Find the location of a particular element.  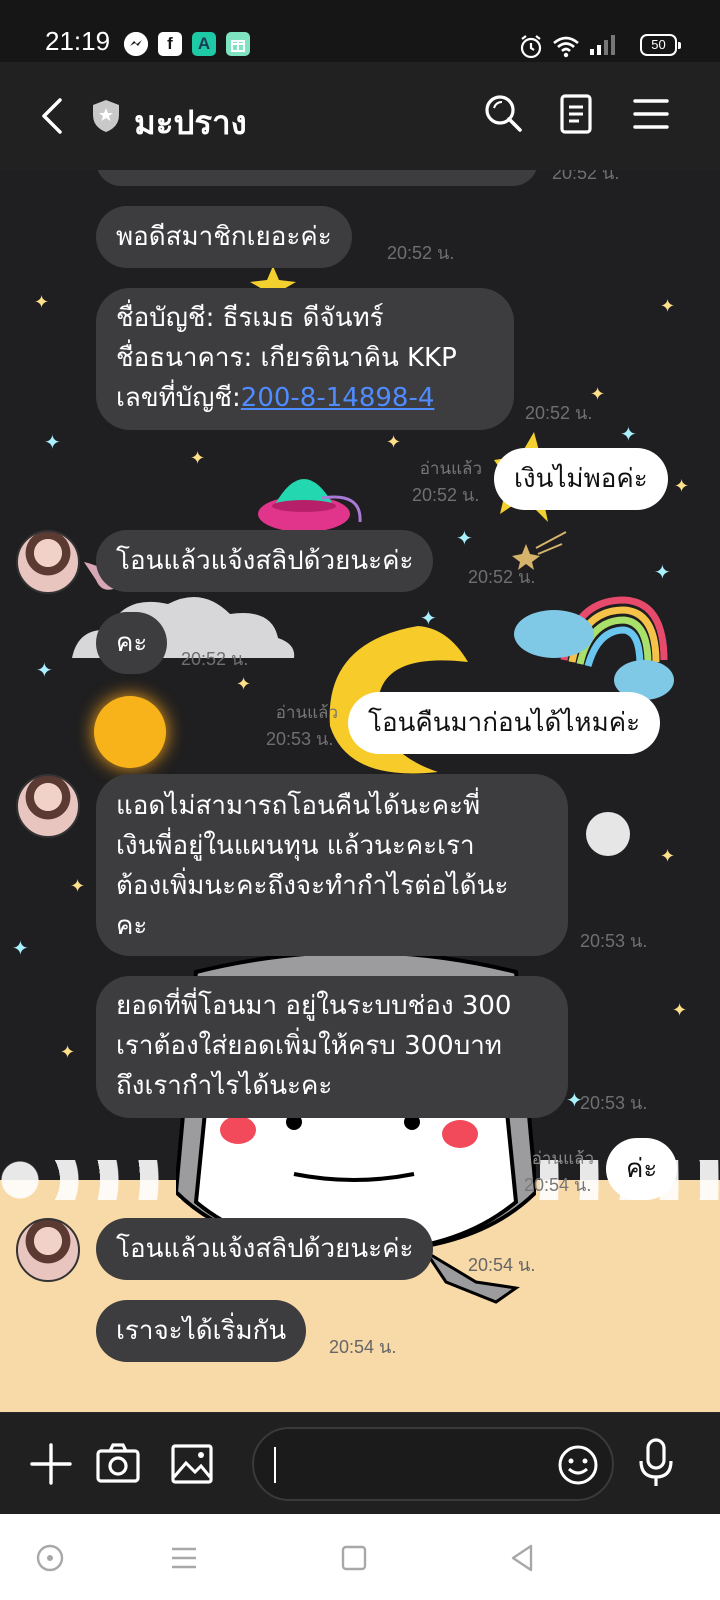

message-bubble-incoming: พอดีสมาชิกเยอะค่ะ is located at coordinates (224, 237).